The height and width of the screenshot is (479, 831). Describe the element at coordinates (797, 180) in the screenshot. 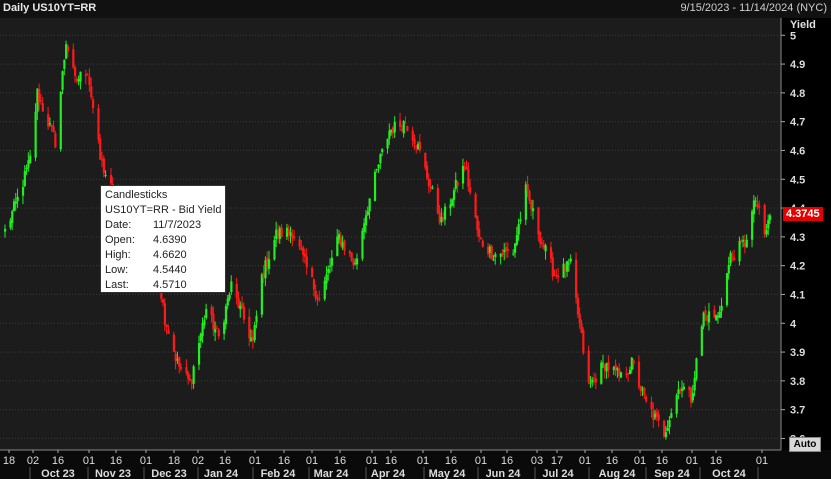

I see `y-tick-label: 4.5` at that location.